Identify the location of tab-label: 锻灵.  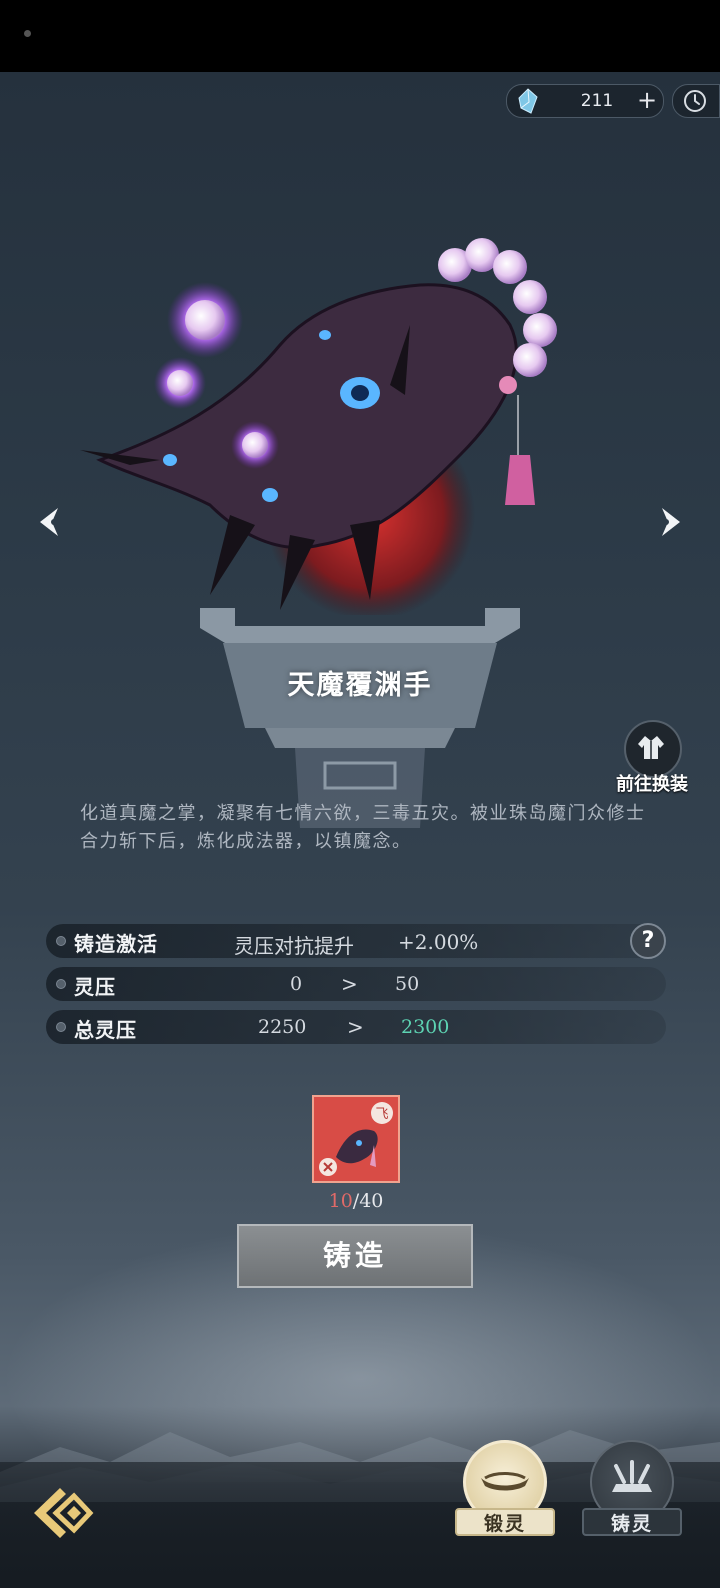
(505, 1522).